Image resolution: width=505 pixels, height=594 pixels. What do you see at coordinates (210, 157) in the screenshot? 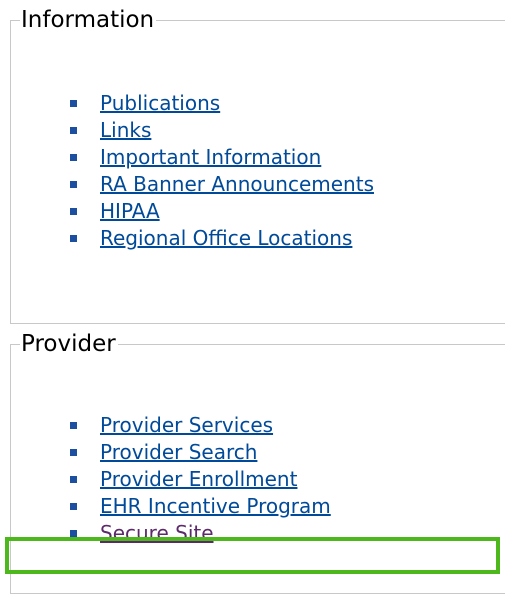
I see `important-information-link: Important Information` at bounding box center [210, 157].